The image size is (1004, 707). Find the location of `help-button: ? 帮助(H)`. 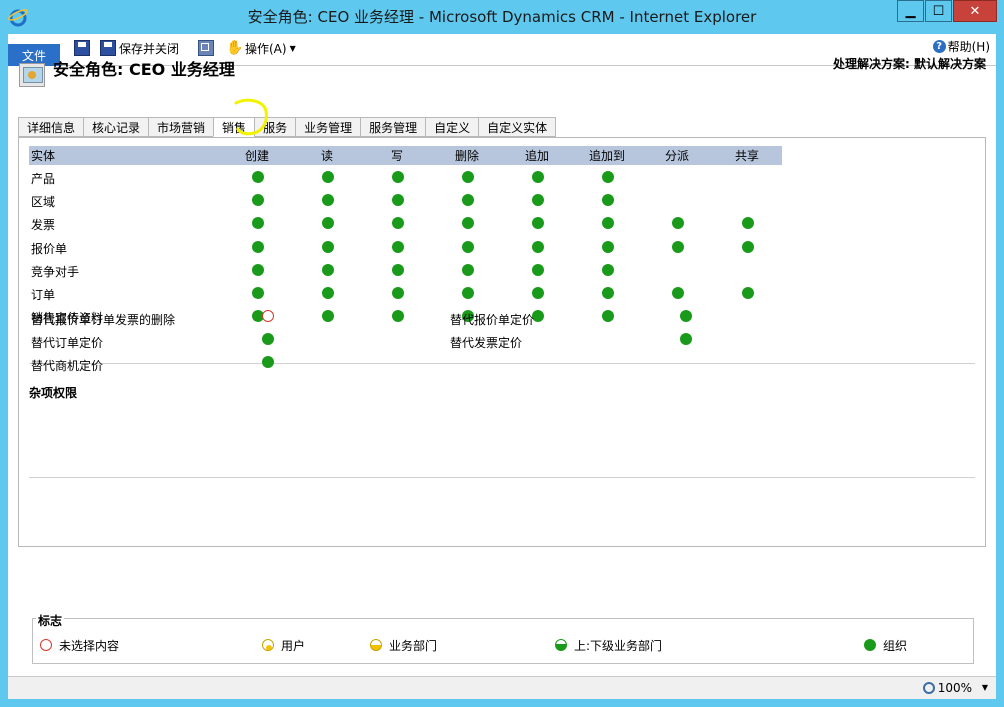

help-button: ? 帮助(H) is located at coordinates (961, 46).